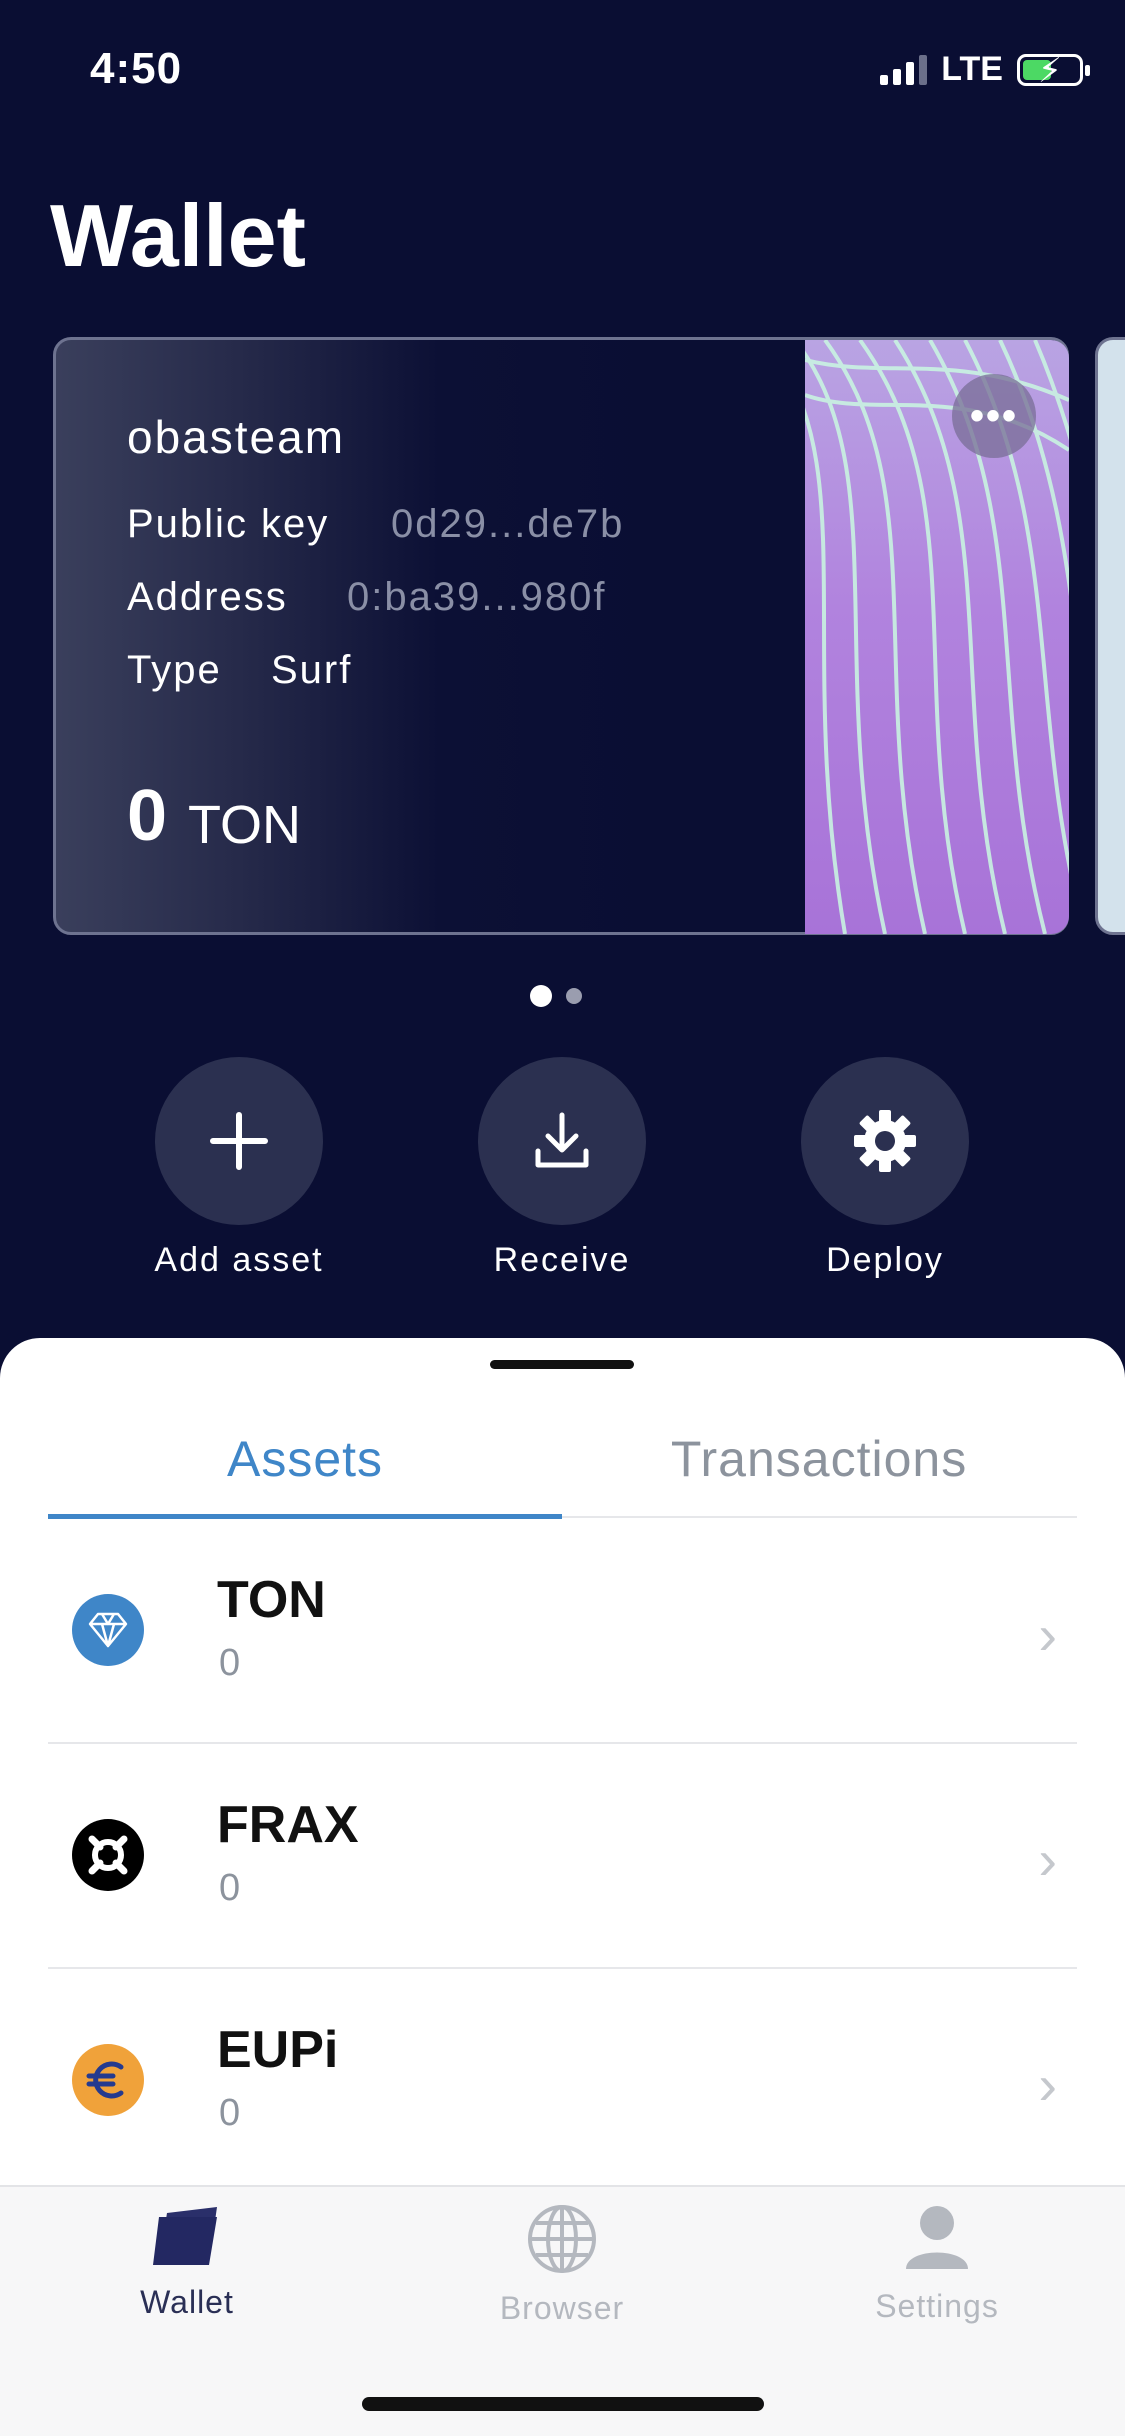 The image size is (1125, 2436). I want to click on sheet-tabs: Assets Transactions, so click(562, 1459).